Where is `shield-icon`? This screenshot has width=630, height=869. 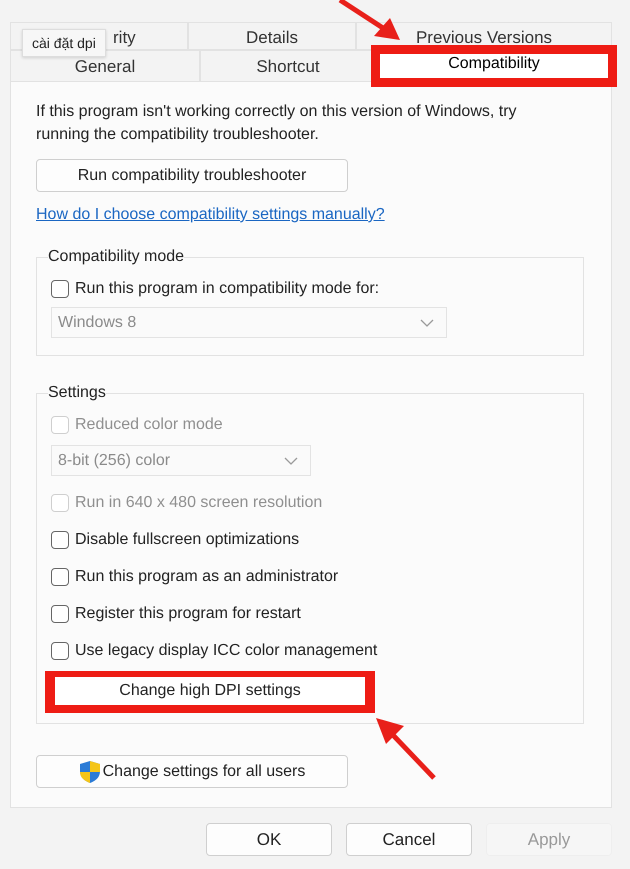
shield-icon is located at coordinates (89, 772).